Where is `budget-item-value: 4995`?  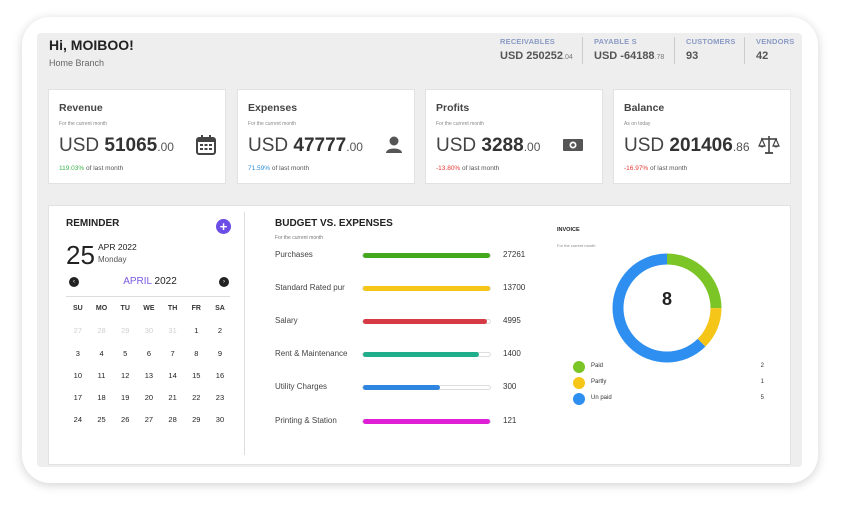
budget-item-value: 4995 is located at coordinates (512, 320).